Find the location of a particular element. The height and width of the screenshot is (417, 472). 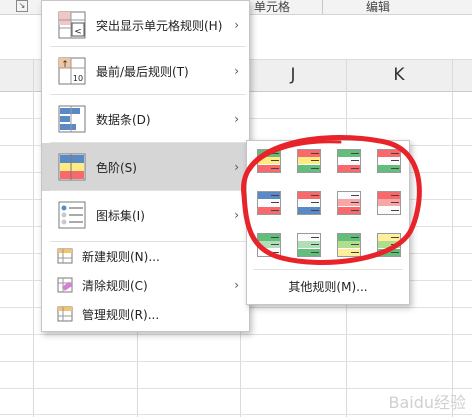

menu-item-data-bars: 数据条(D) › is located at coordinates (145, 119).